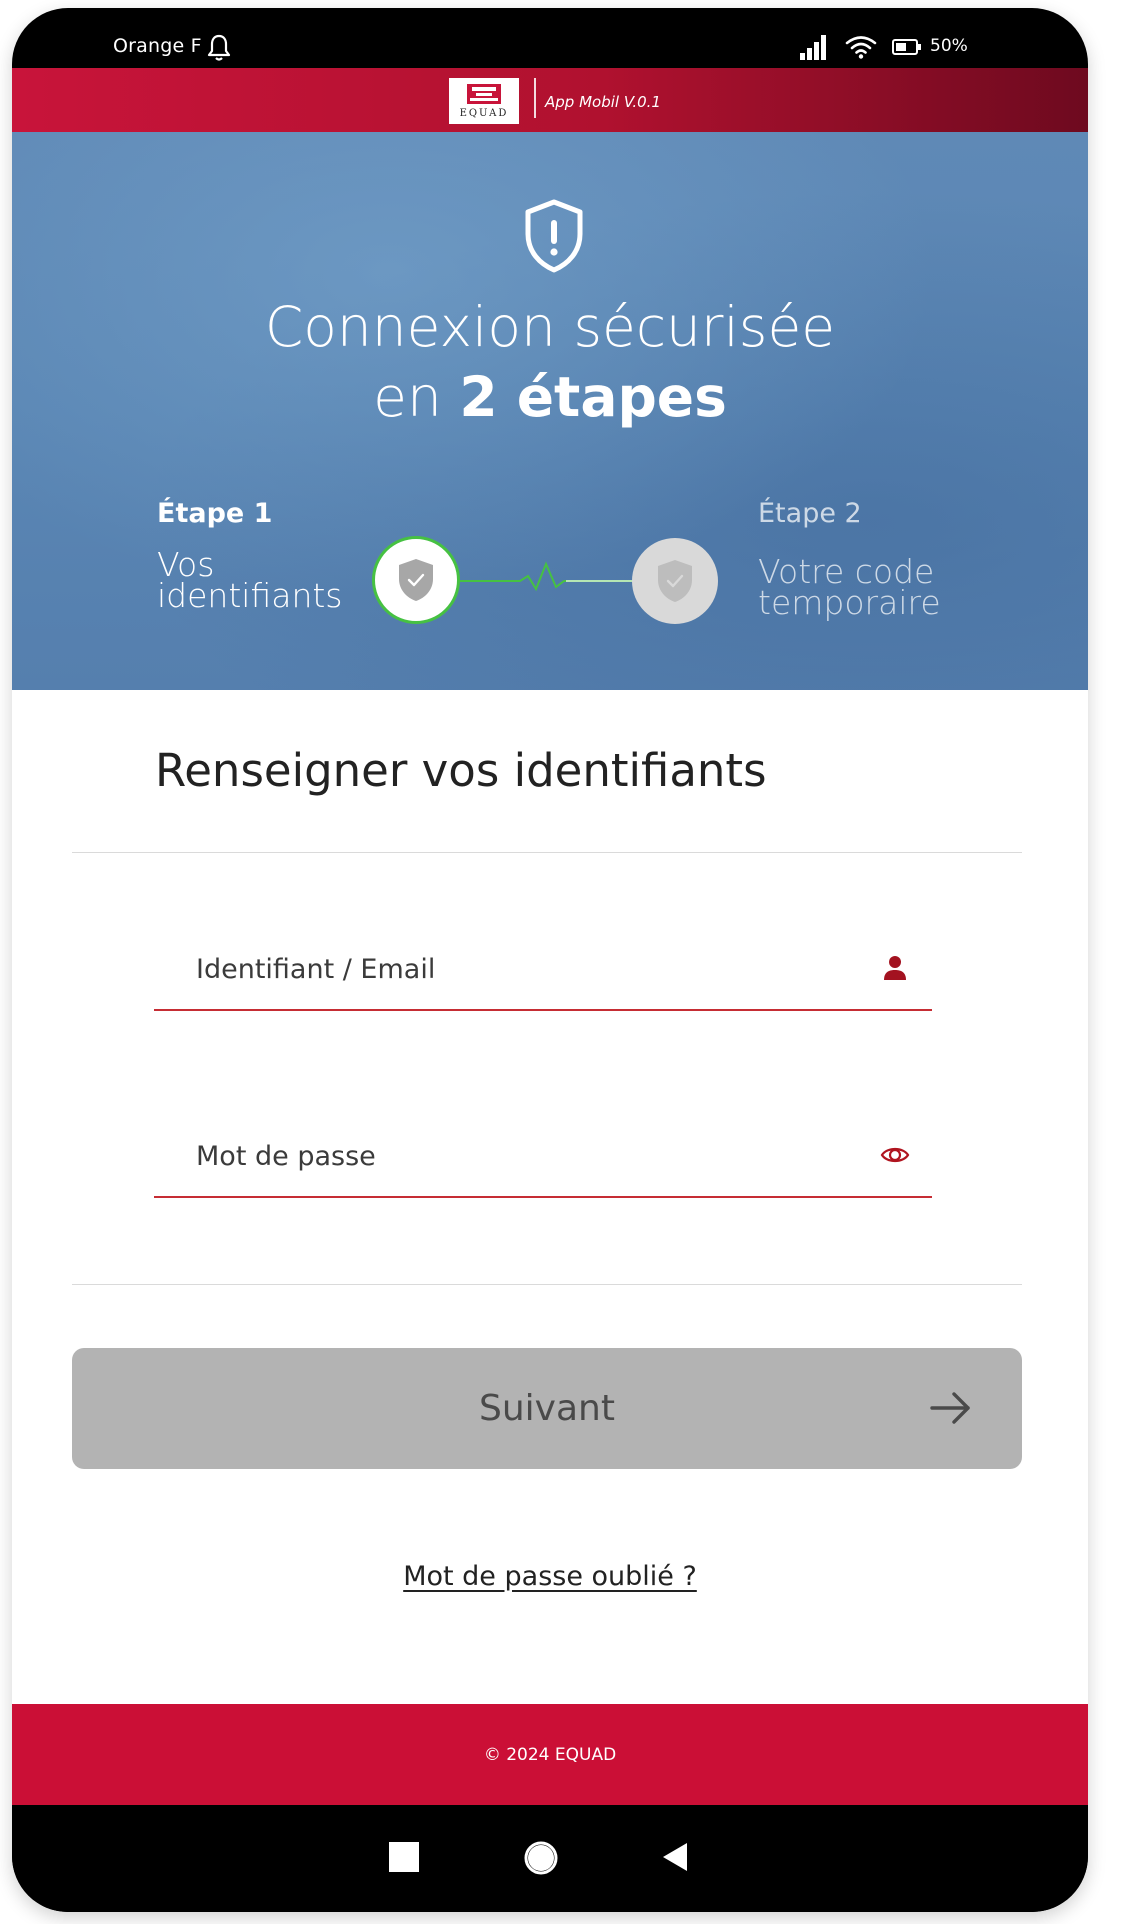 This screenshot has height=1924, width=1135. I want to click on username-field, so click(543, 971).